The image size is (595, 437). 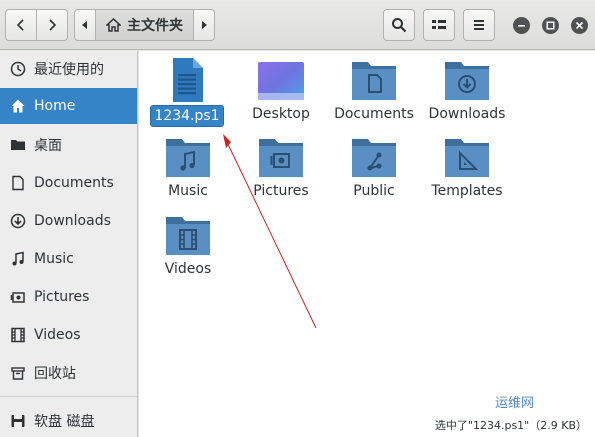 I want to click on watermark: 运维网, so click(x=515, y=403).